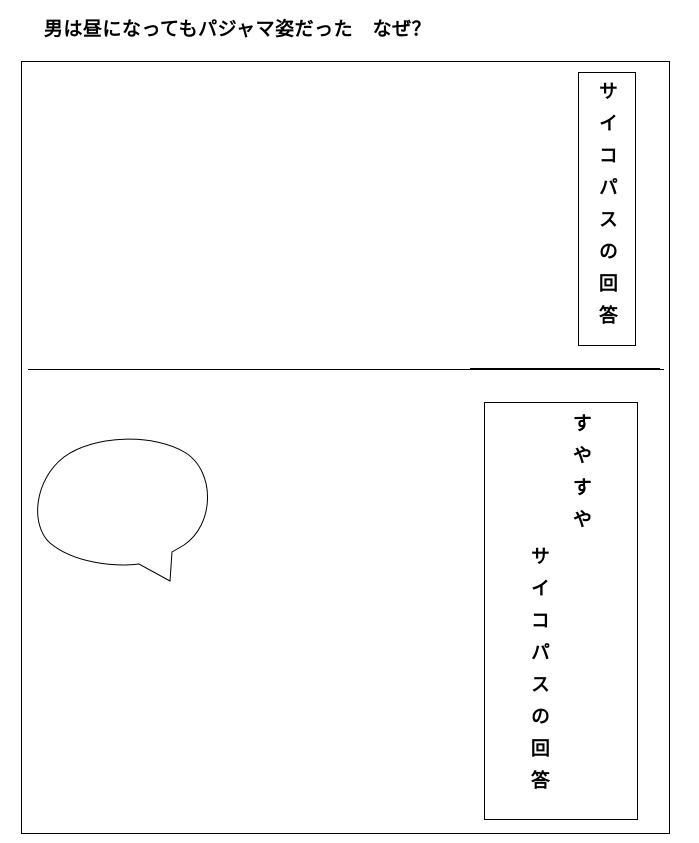 This screenshot has height=843, width=699. What do you see at coordinates (561, 611) in the screenshot?
I see `bottom-panel-caption-box: すやすや サイコパスの回答` at bounding box center [561, 611].